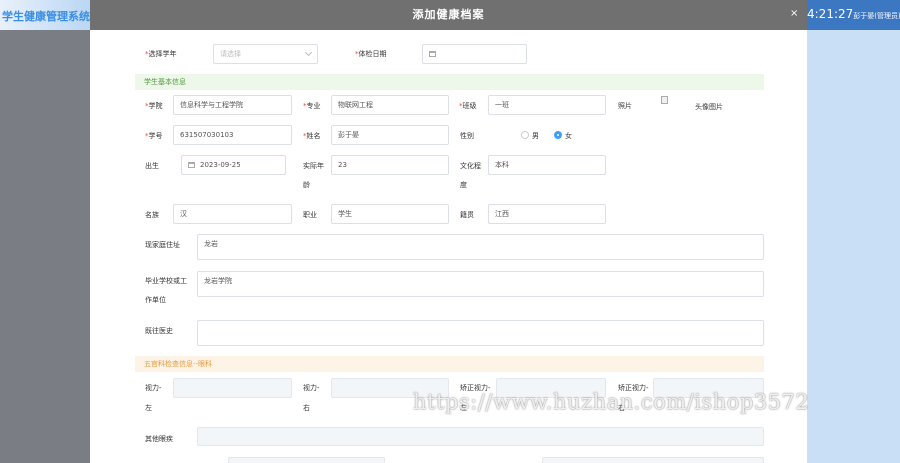 This screenshot has height=463, width=900. I want to click on current-user: 彭于晏(管理员), so click(876, 16).